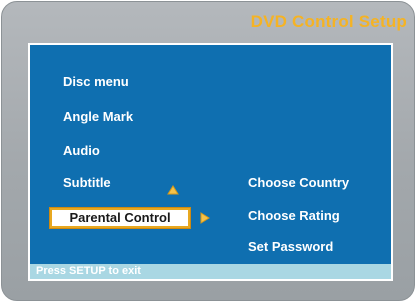 Image resolution: width=418 pixels, height=304 pixels. Describe the element at coordinates (298, 182) in the screenshot. I see `submenu-item-choose-country: Choose Country` at that location.